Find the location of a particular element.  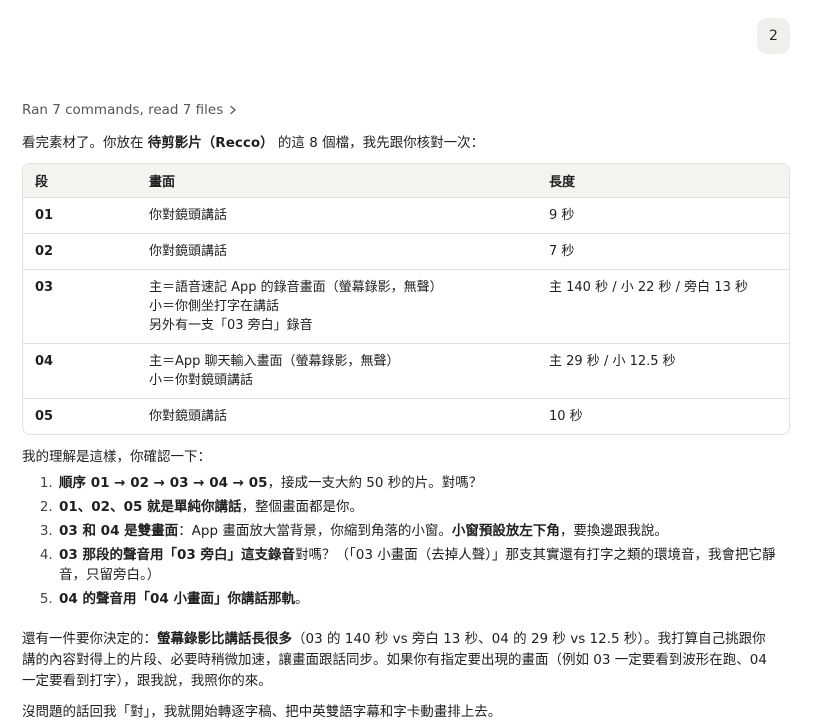

emphasis-text: 03 那段的聲音用「03 旁白」這支錄音 is located at coordinates (177, 555).